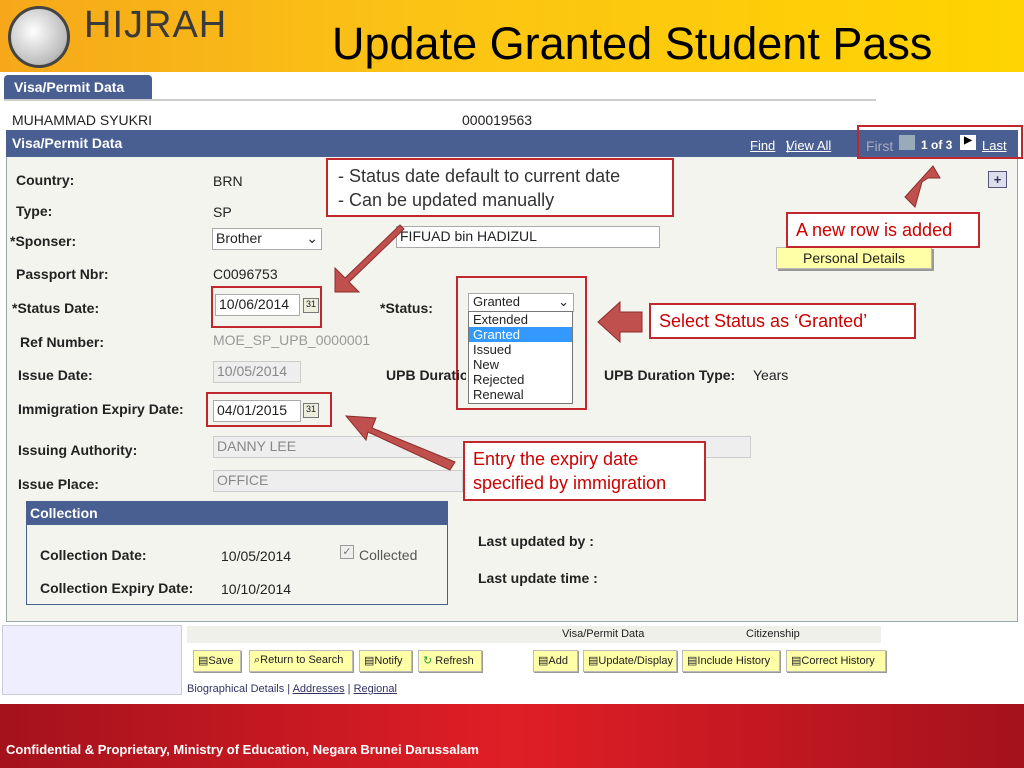 This screenshot has width=1024, height=768. I want to click on include-history-button: ▤Include History, so click(731, 661).